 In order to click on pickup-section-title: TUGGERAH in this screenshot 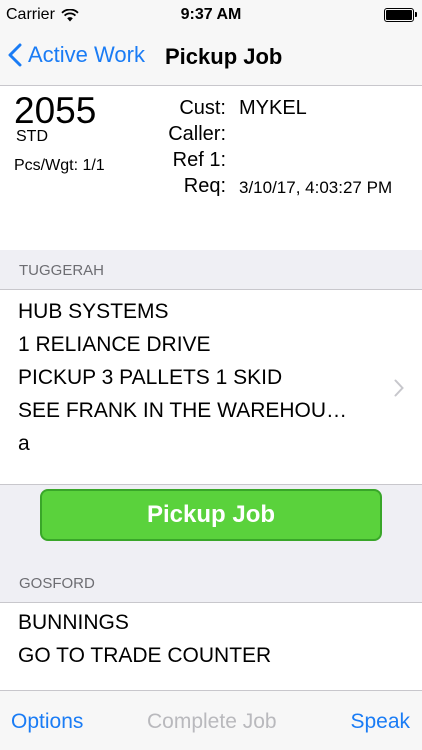, I will do `click(62, 270)`.